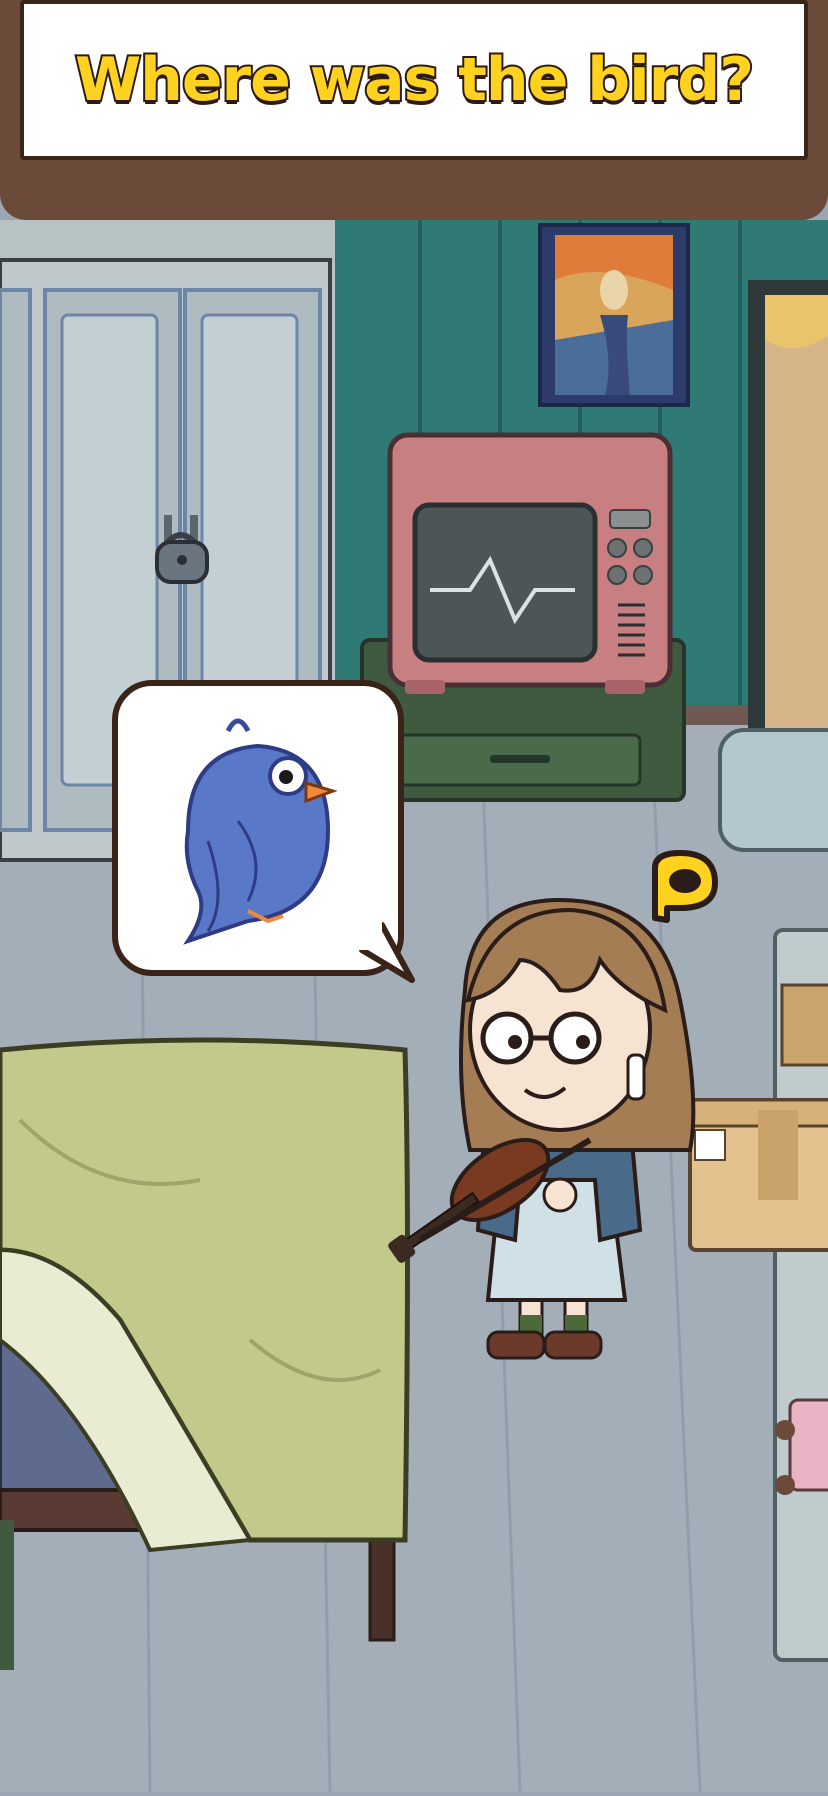  What do you see at coordinates (800, 1295) in the screenshot?
I see `shelf` at bounding box center [800, 1295].